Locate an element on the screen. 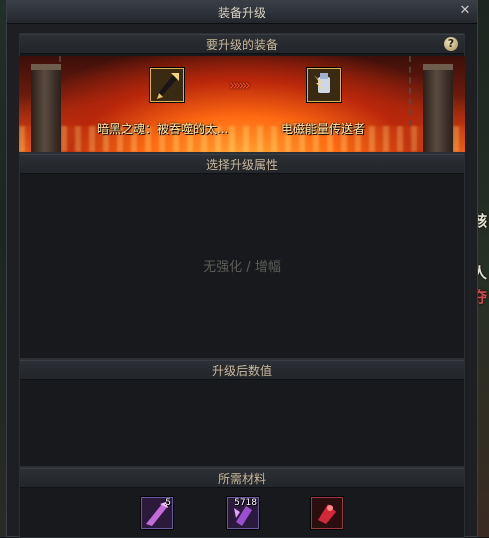 The image size is (489, 538). attributes-empty-hint: 无强化 / 增幅 is located at coordinates (242, 267).